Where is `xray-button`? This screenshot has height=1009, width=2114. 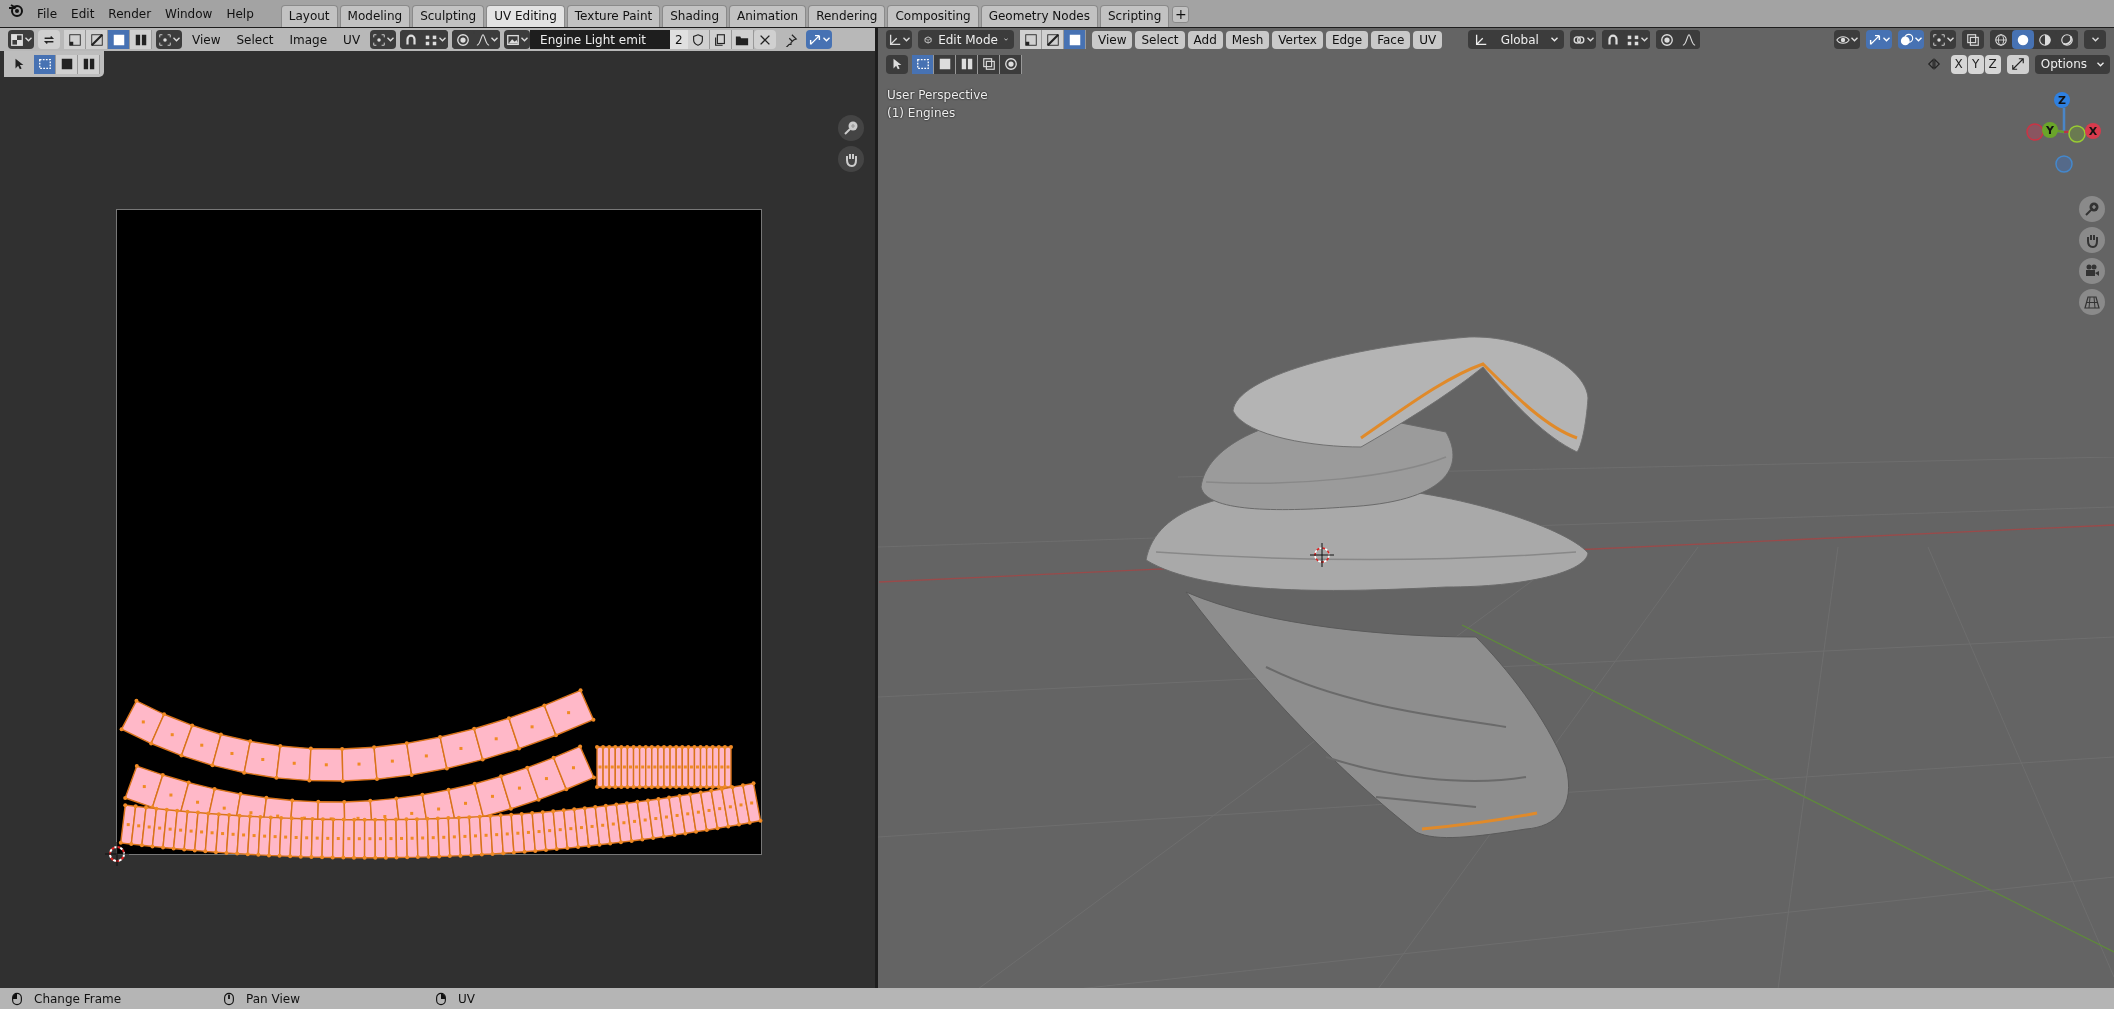
xray-button is located at coordinates (1973, 39).